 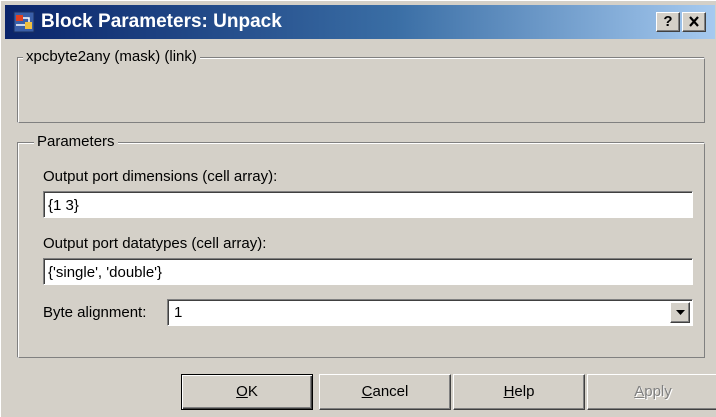 I want to click on description-group-title: xpcbyte2any (mask) (link), so click(x=111, y=57).